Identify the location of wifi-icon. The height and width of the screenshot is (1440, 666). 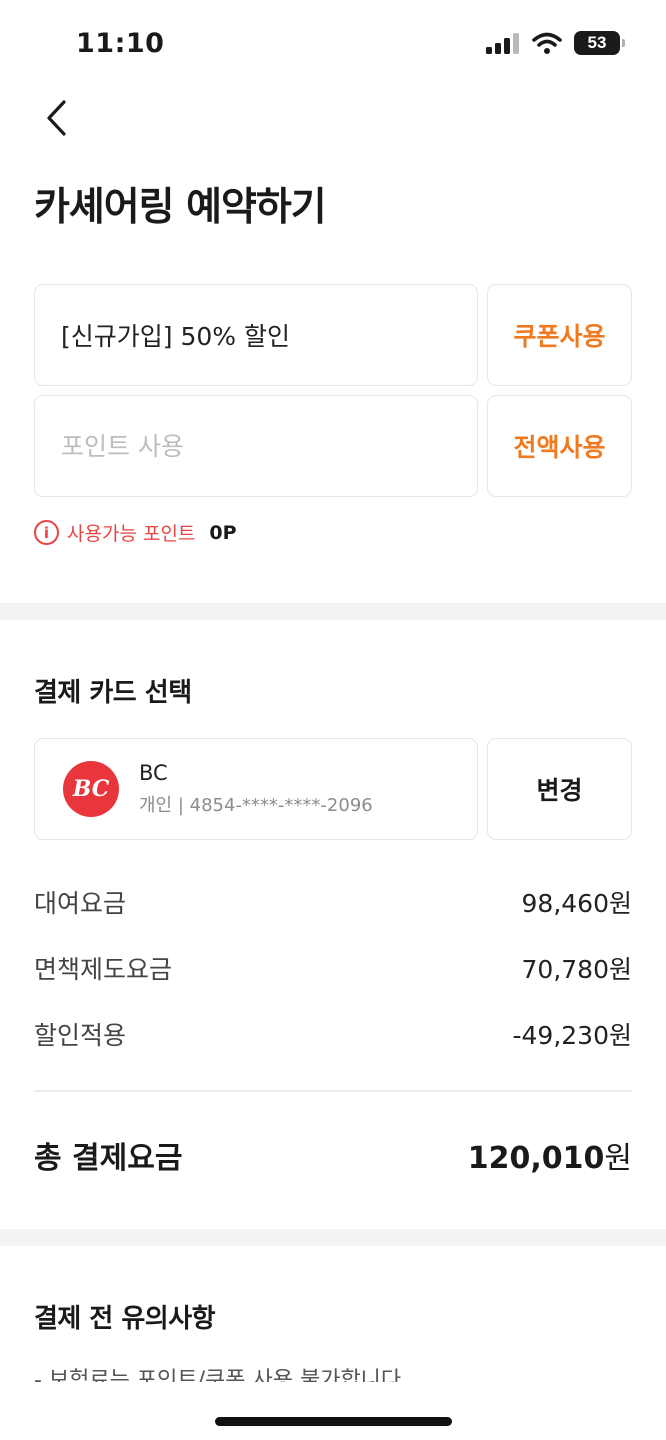
(547, 43).